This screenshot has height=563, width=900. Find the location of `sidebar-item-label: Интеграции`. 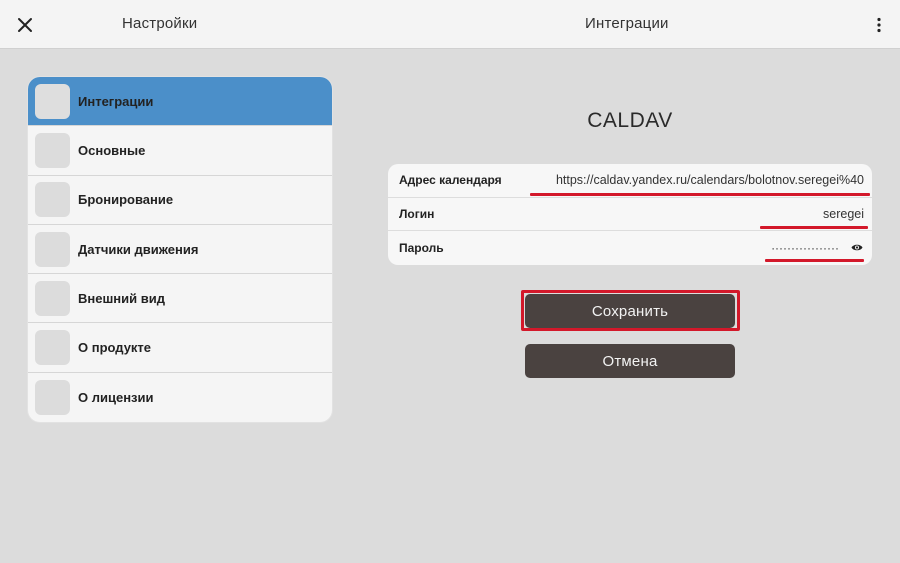

sidebar-item-label: Интеграции is located at coordinates (116, 101).